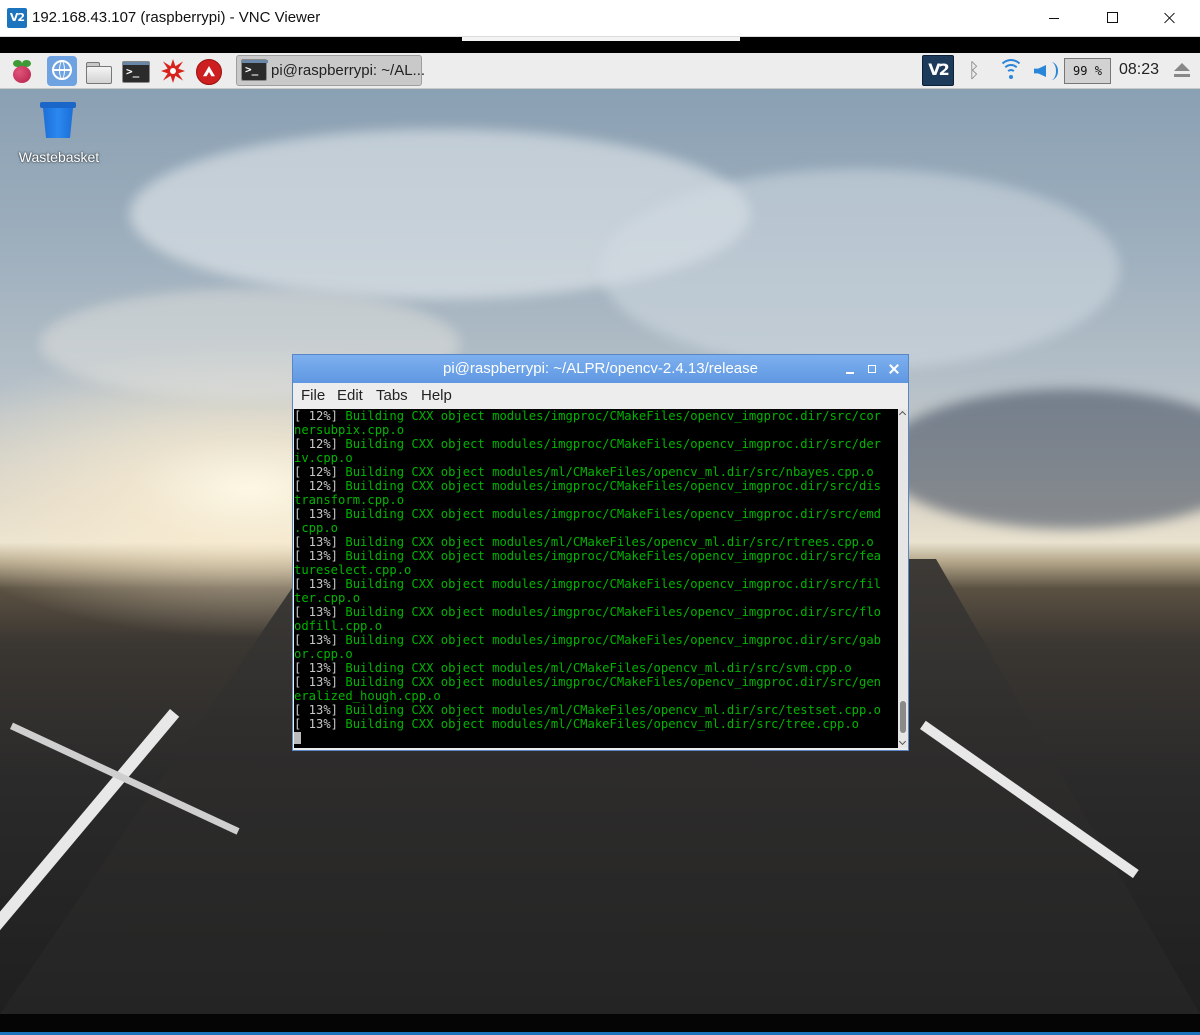 This screenshot has height=1035, width=1200. What do you see at coordinates (596, 528) in the screenshot?
I see `terminal-line: .cpp.o` at bounding box center [596, 528].